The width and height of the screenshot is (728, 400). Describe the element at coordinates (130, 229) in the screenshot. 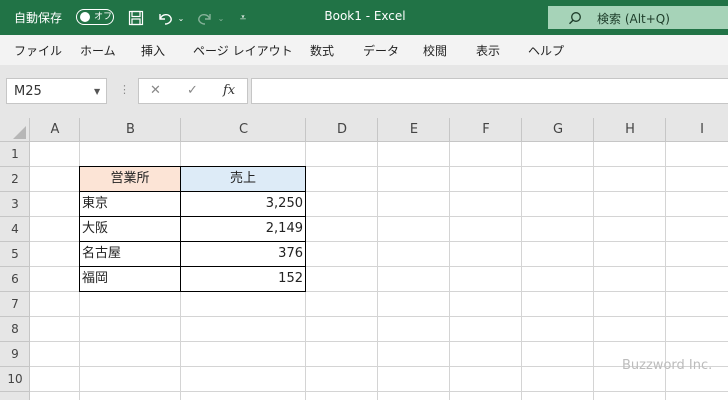

I see `cell-b4: 大阪` at that location.